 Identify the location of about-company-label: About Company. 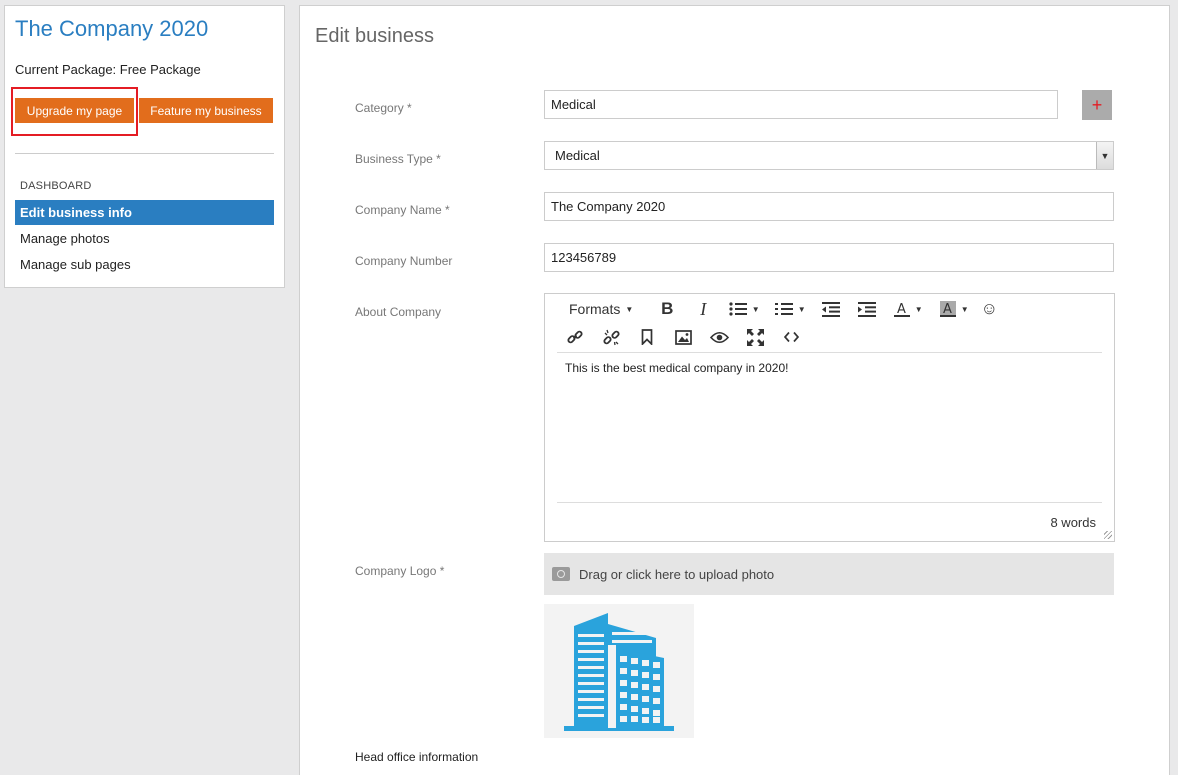
(398, 312).